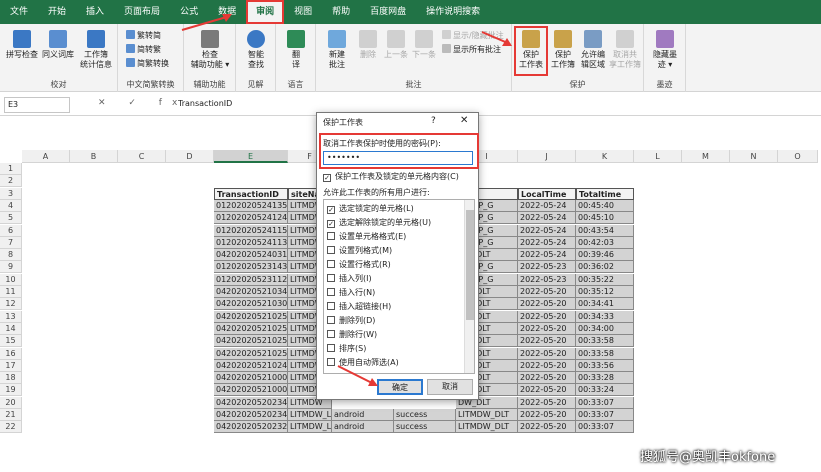  What do you see at coordinates (379, 222) in the screenshot?
I see `permission-item: ✓ 选定解除锁定的单元格(U)` at bounding box center [379, 222].